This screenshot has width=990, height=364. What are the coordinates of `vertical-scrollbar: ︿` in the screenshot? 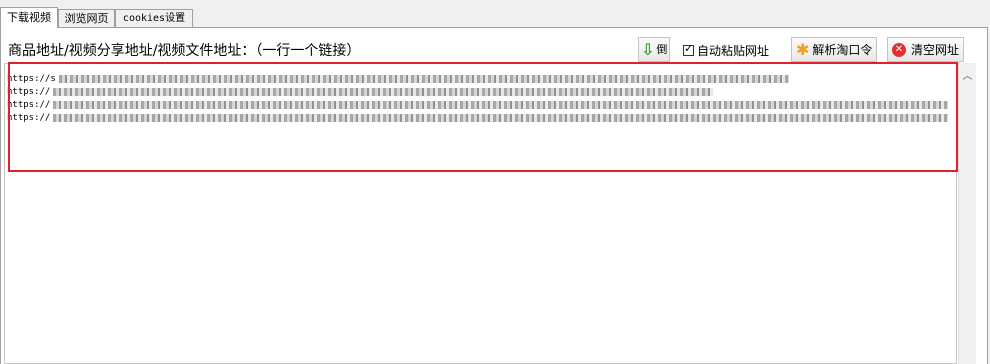 It's located at (967, 213).